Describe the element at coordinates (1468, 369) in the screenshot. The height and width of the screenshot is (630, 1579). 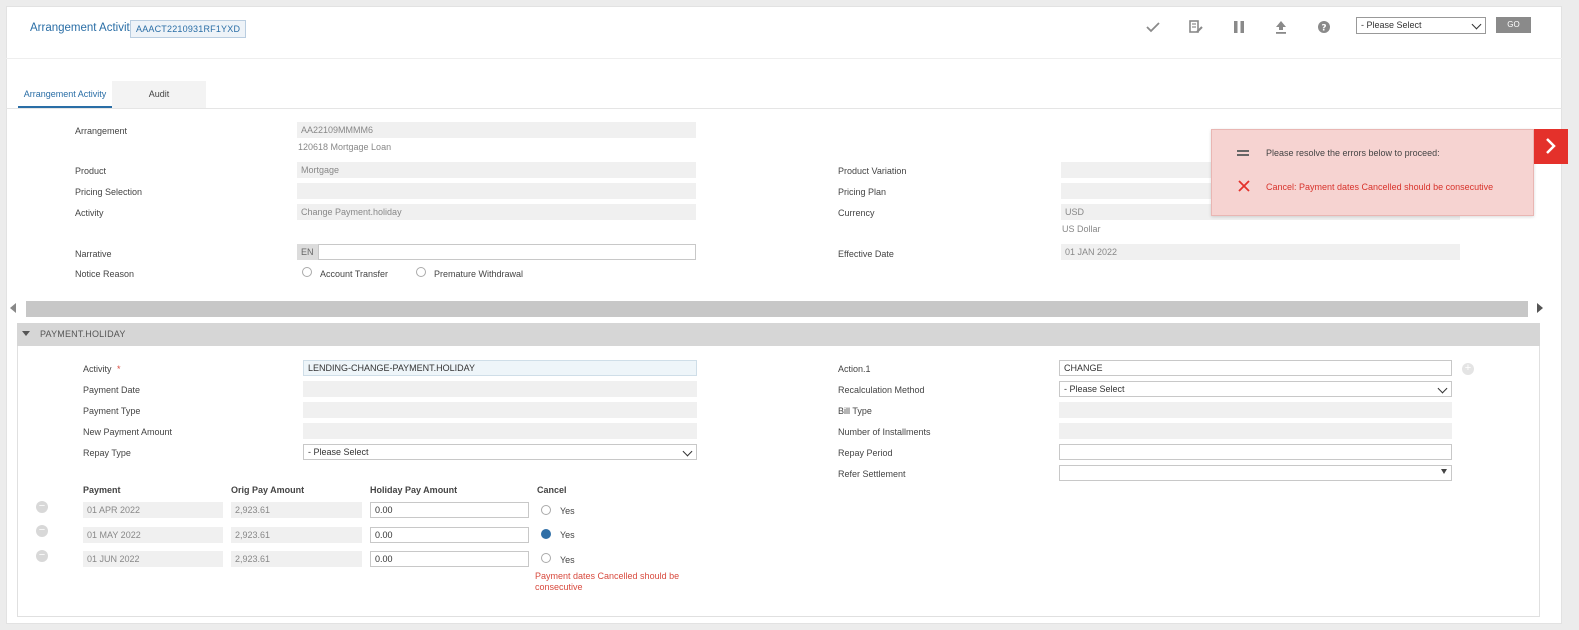
I see `add-action-icon: +` at that location.